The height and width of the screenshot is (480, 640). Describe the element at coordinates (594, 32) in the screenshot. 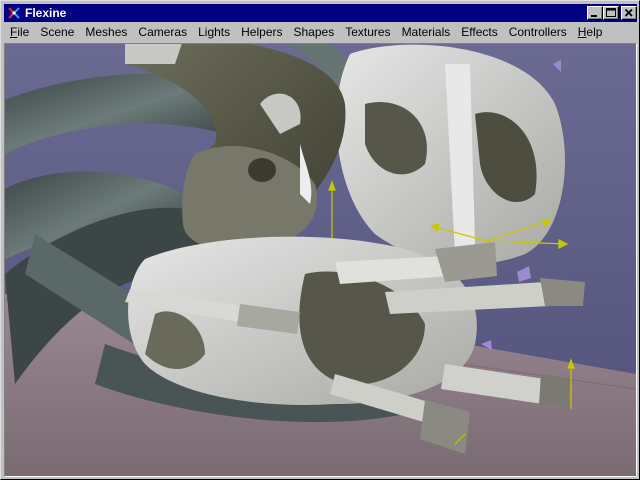

I see `menu-help-label: elp` at that location.